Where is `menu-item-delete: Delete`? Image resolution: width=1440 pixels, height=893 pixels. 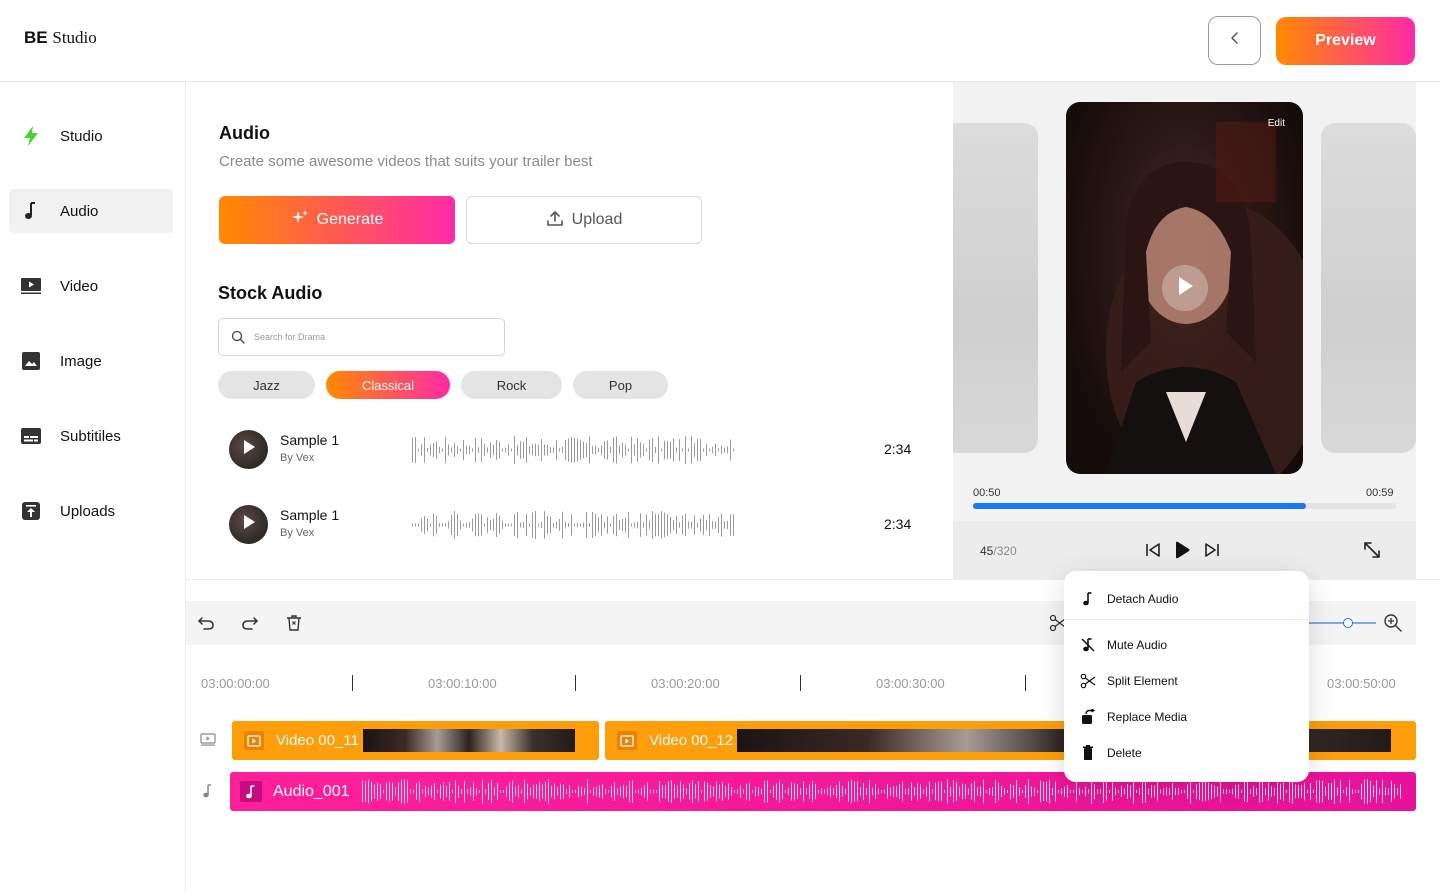 menu-item-delete: Delete is located at coordinates (1111, 753).